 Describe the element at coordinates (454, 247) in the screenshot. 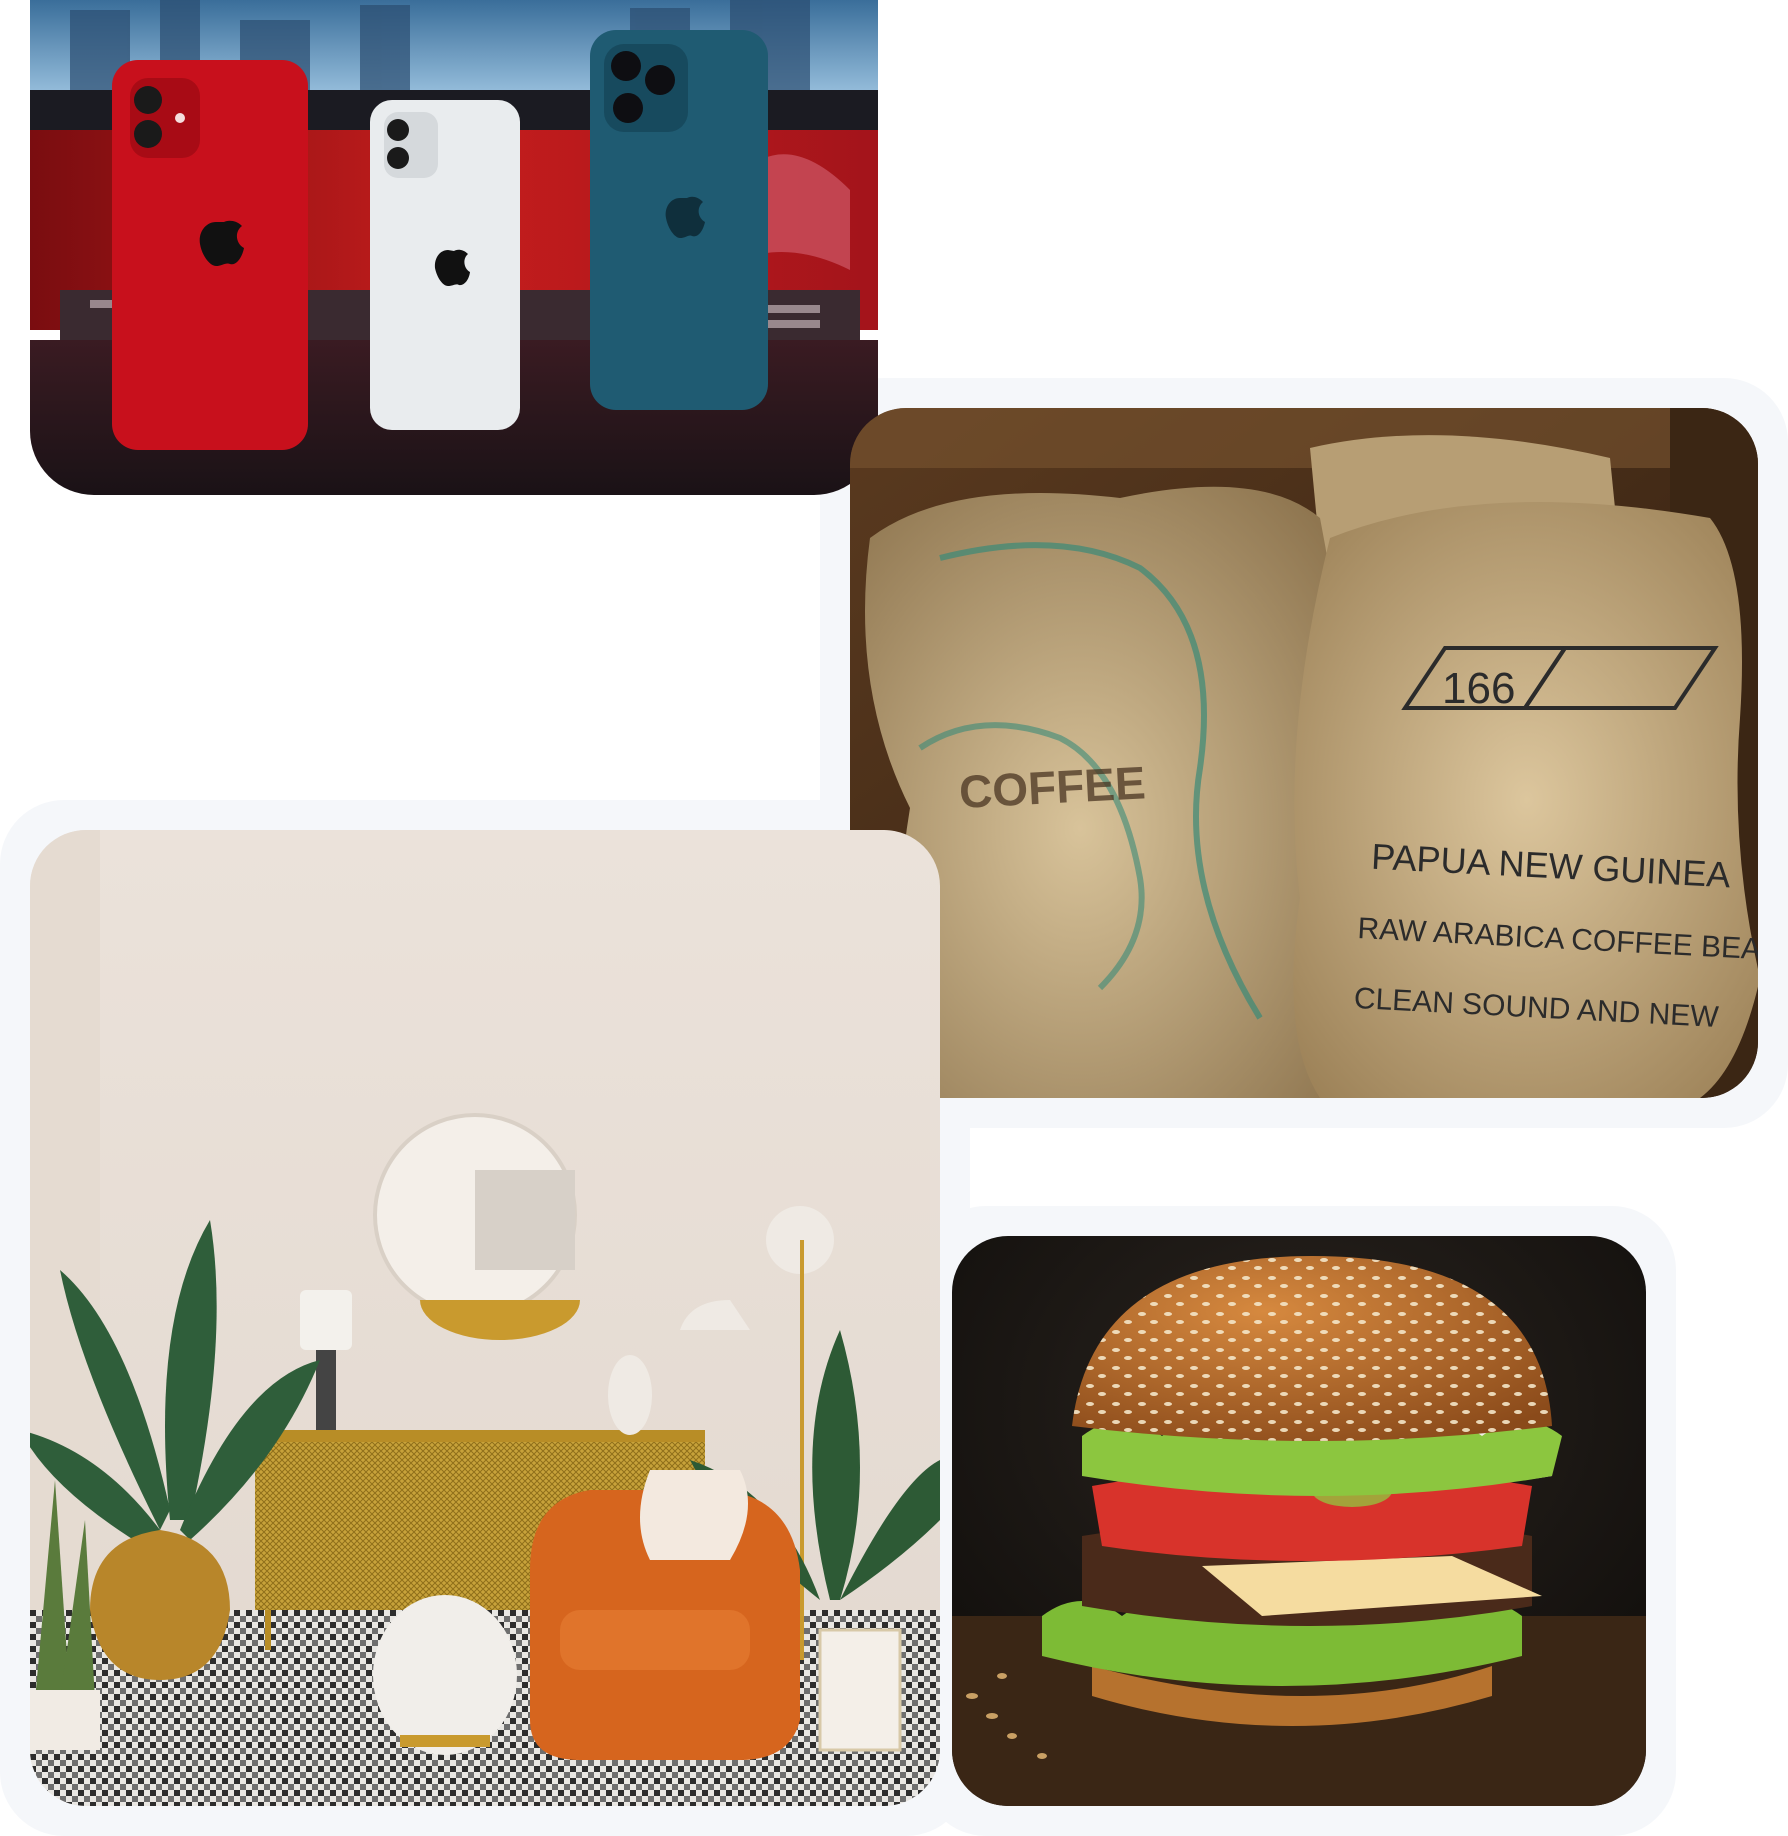

I see `iphones-photo` at that location.